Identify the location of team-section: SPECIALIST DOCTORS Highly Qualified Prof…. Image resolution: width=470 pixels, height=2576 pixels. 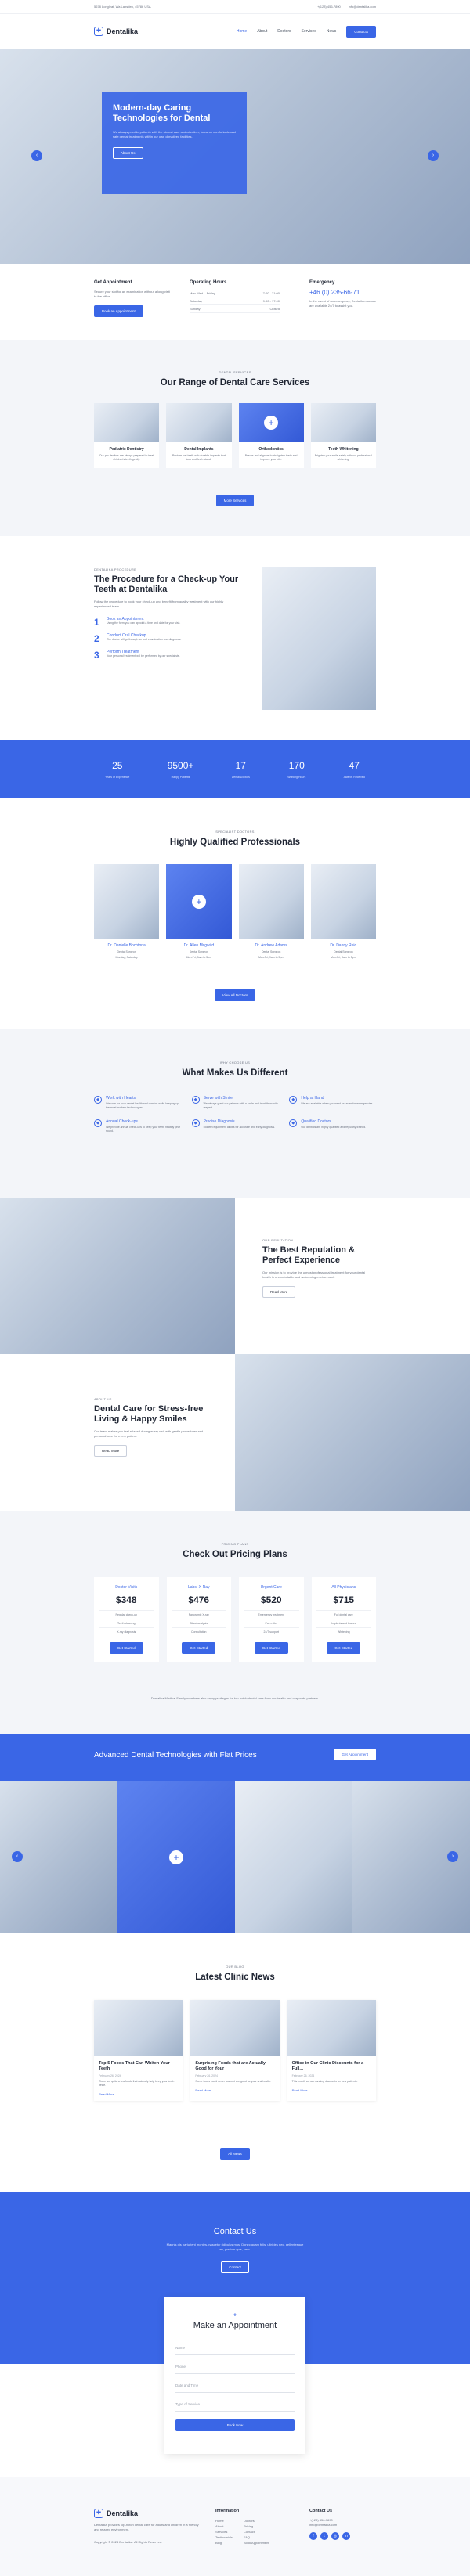
(235, 913).